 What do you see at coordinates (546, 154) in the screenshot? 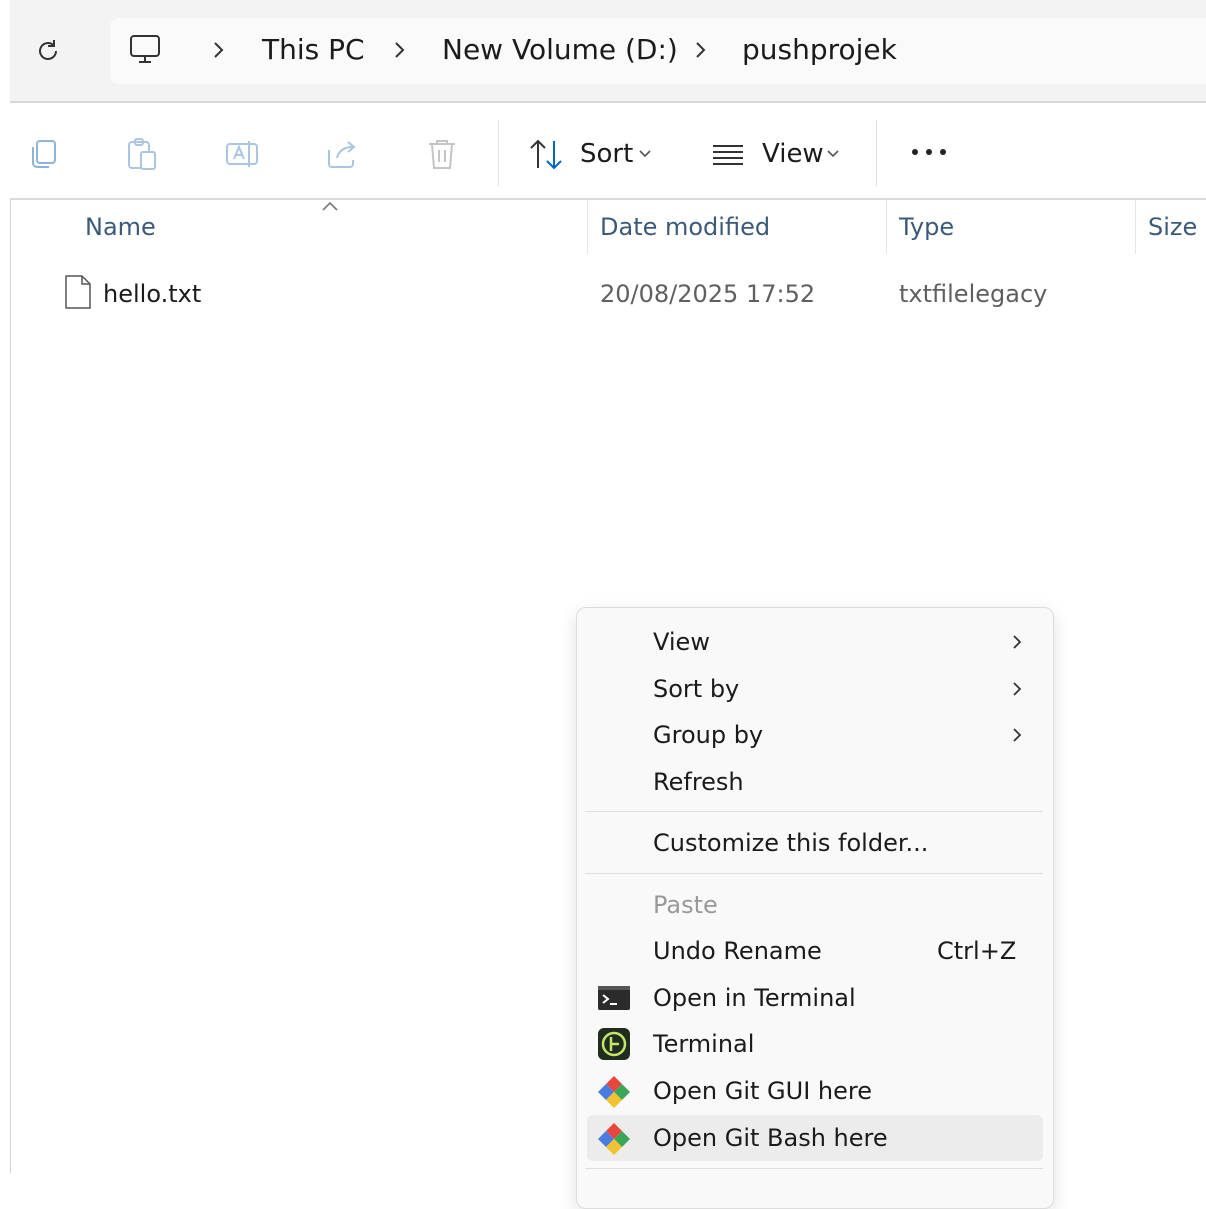
I see `sort-icon` at bounding box center [546, 154].